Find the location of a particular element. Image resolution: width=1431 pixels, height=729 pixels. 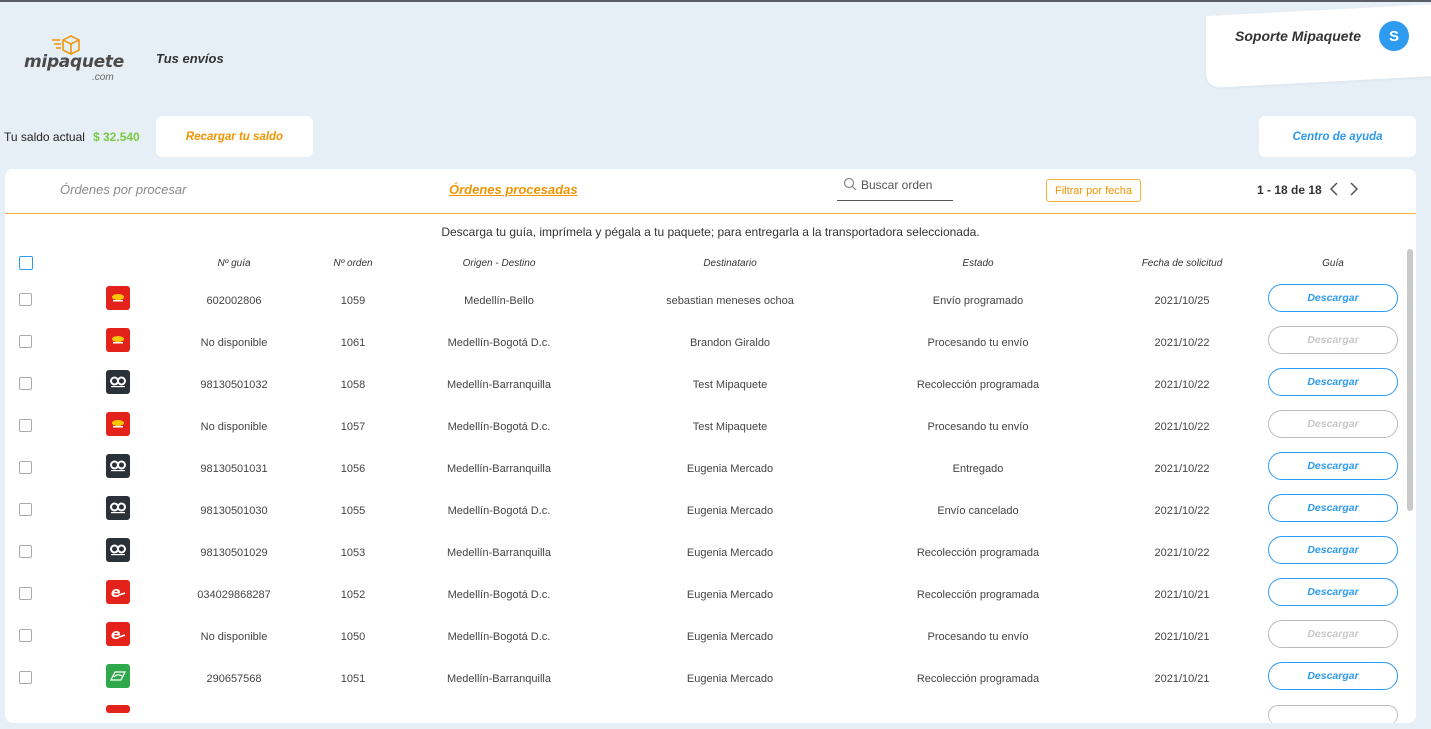

column-header-route: Origen - Destino is located at coordinates (499, 263).